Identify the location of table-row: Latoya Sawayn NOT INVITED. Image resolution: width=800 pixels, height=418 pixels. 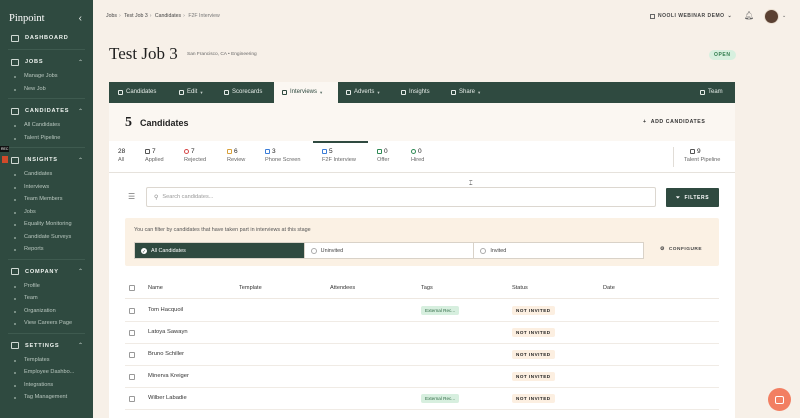
(422, 333).